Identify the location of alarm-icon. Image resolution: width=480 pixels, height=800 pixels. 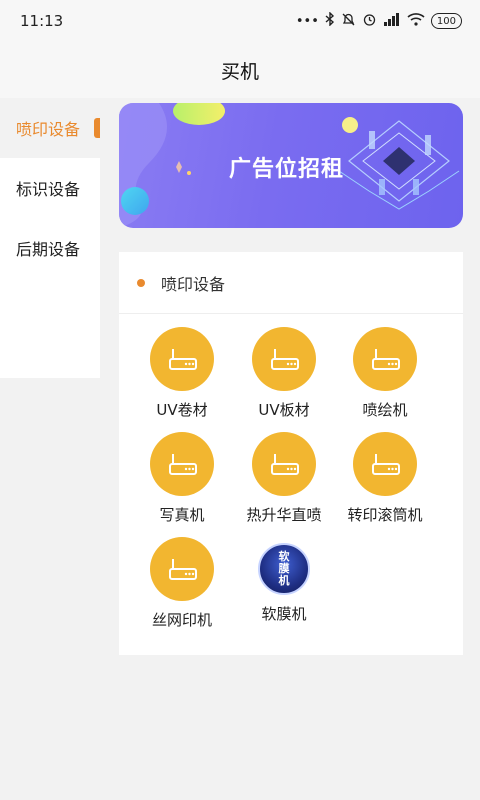
(369, 21).